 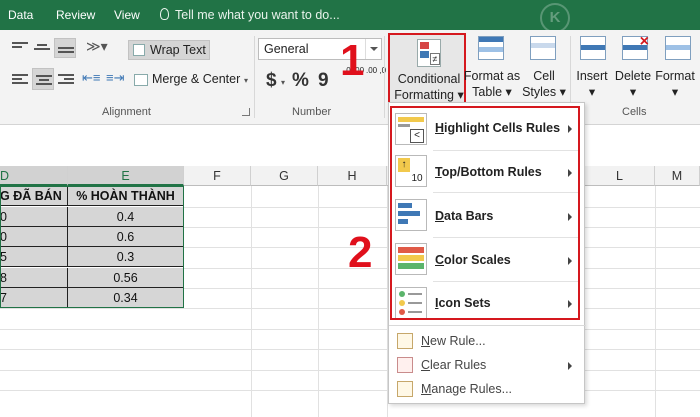 I want to click on merge-dropdown-icon: ▾, so click(x=246, y=80).